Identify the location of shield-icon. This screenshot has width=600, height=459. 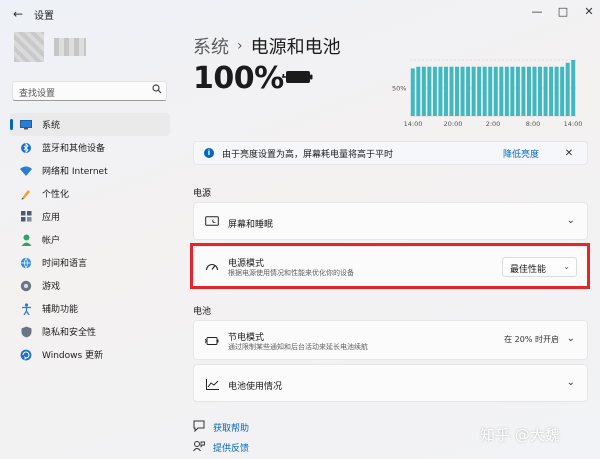
(26, 332).